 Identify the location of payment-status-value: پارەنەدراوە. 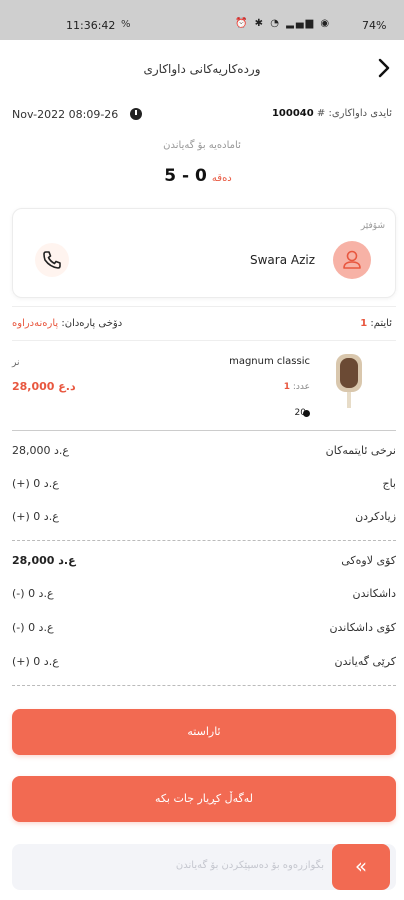
(35, 323).